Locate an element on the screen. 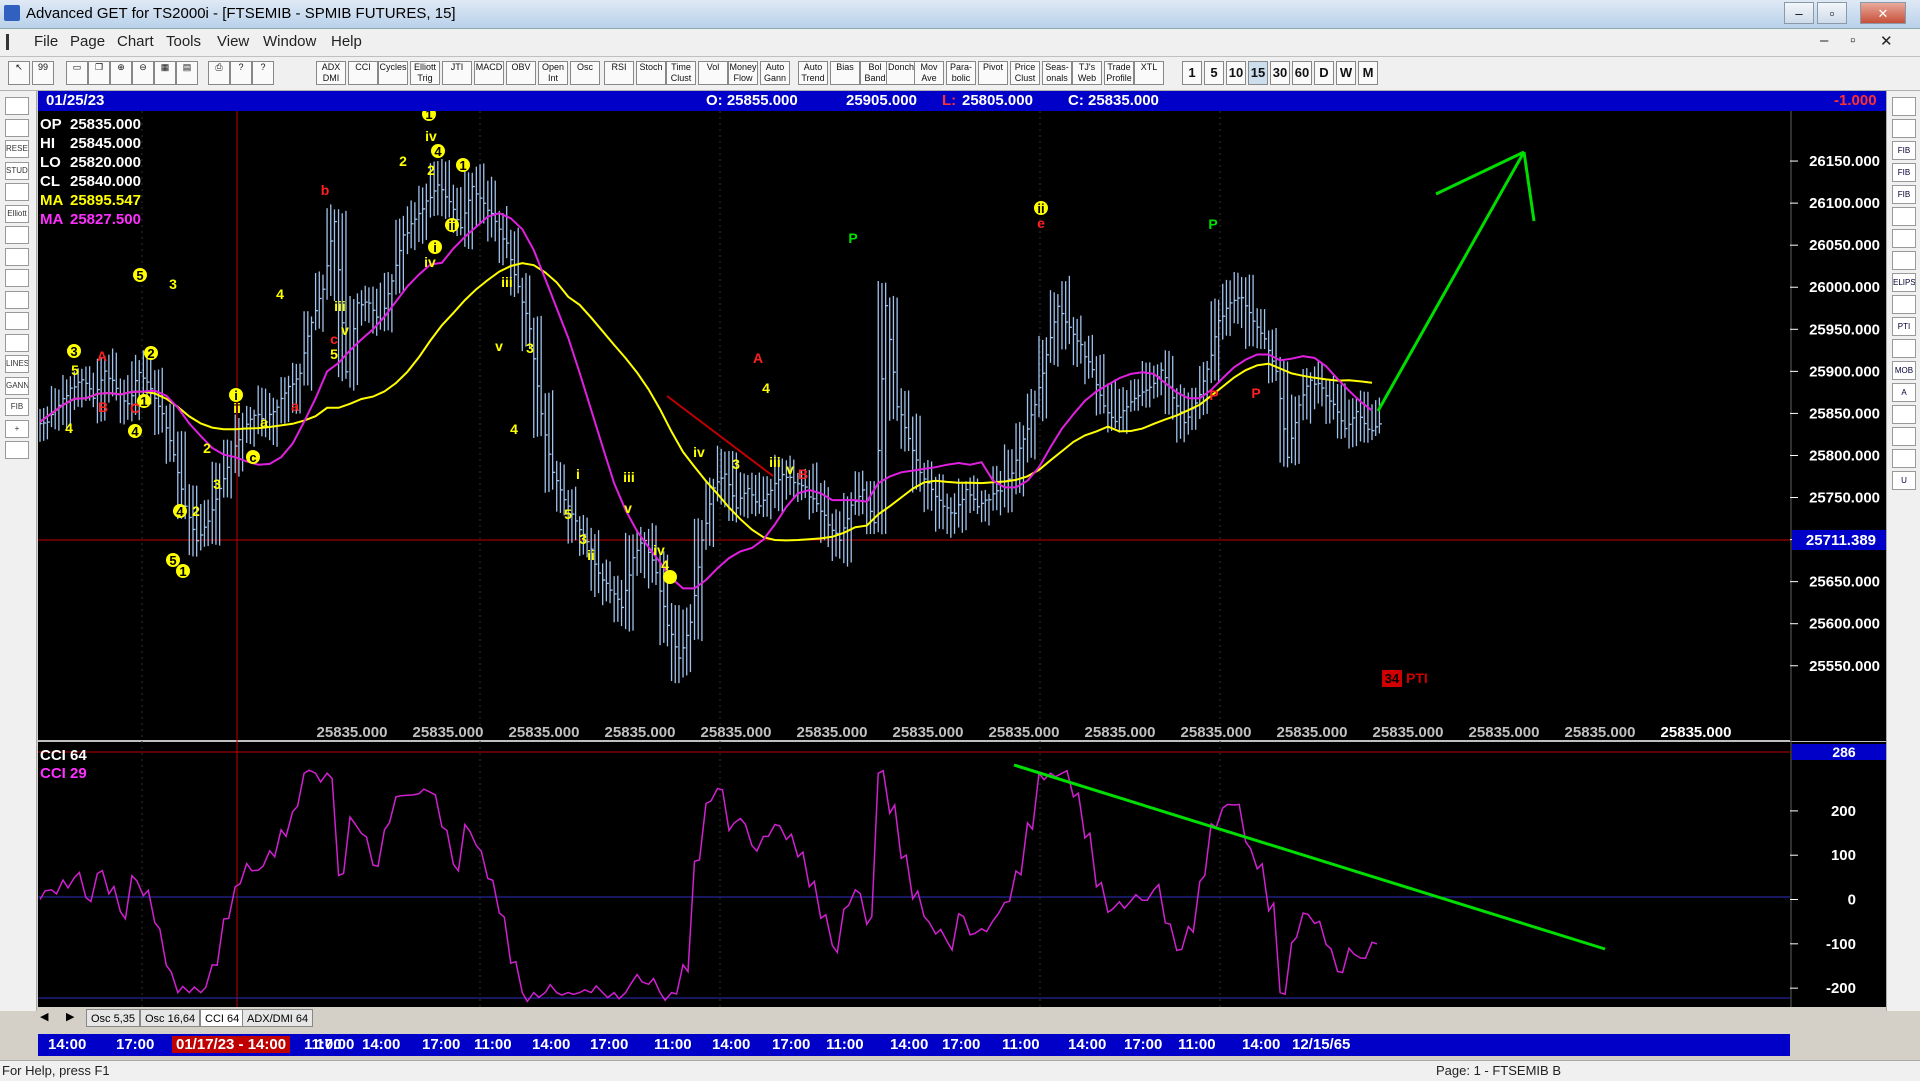 The image size is (1920, 1081). left-tool-2: RESET is located at coordinates (17, 149).